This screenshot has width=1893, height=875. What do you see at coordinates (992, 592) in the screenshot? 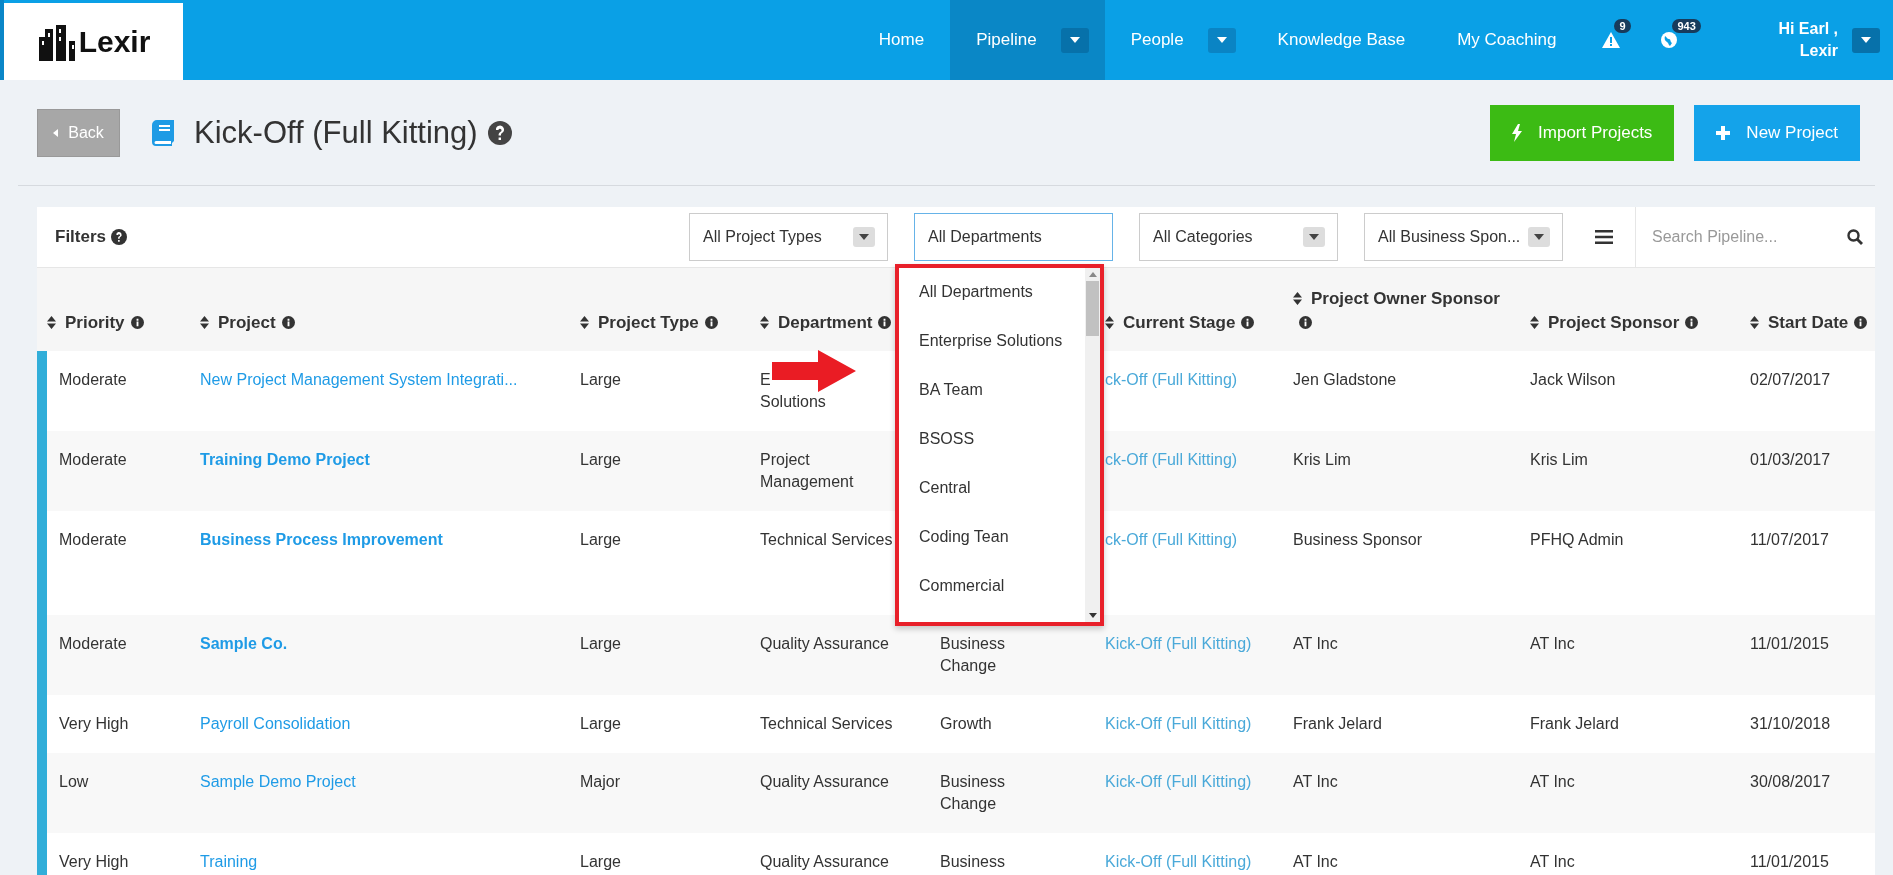
I see `dropdown-option: Commercial` at bounding box center [992, 592].